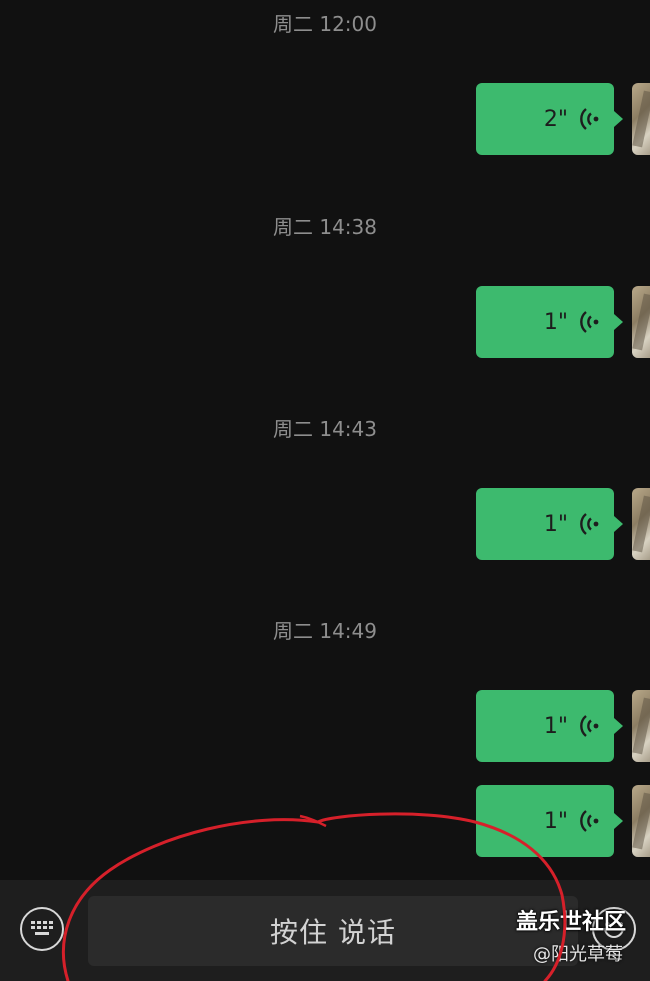 The image size is (650, 981). I want to click on watermark-user: @阳光草莓, so click(578, 954).